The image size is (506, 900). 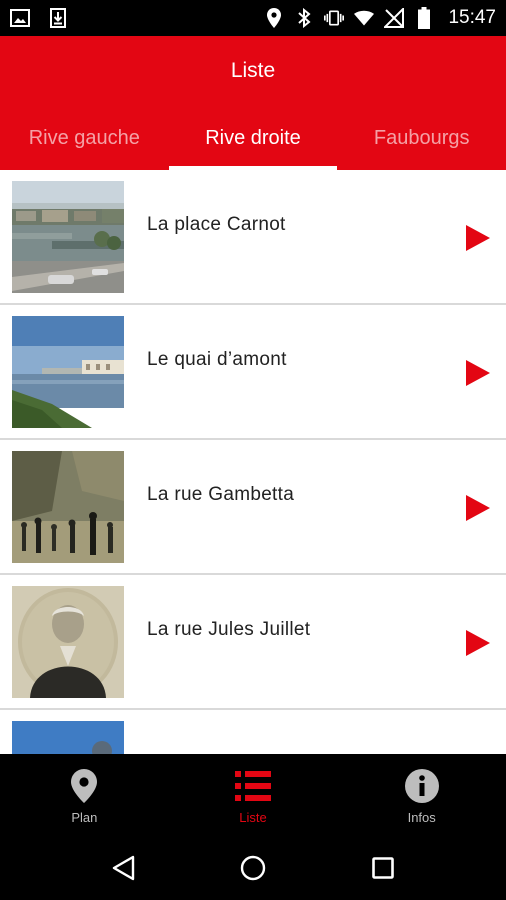 What do you see at coordinates (334, 18) in the screenshot?
I see `vibrate-icon` at bounding box center [334, 18].